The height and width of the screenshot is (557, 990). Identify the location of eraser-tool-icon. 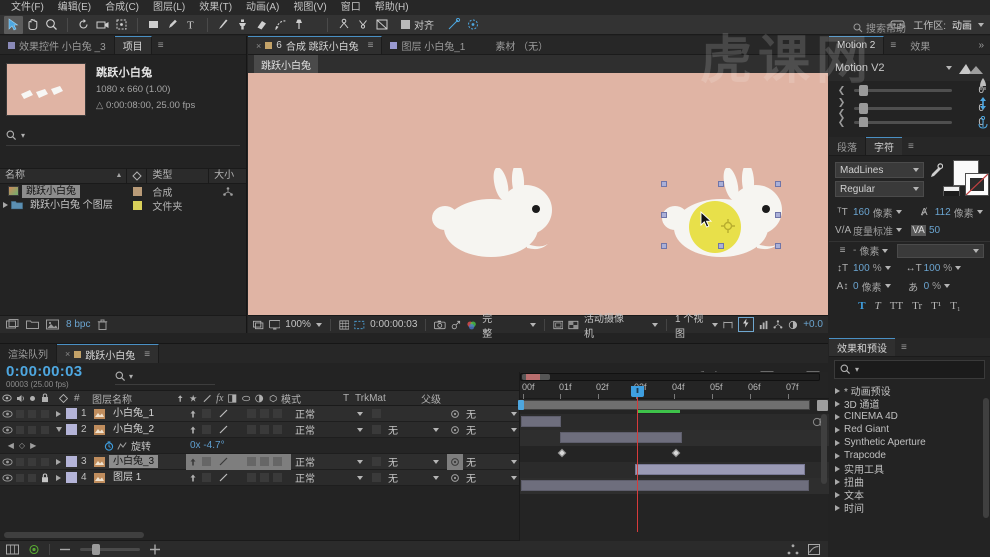
(261, 25).